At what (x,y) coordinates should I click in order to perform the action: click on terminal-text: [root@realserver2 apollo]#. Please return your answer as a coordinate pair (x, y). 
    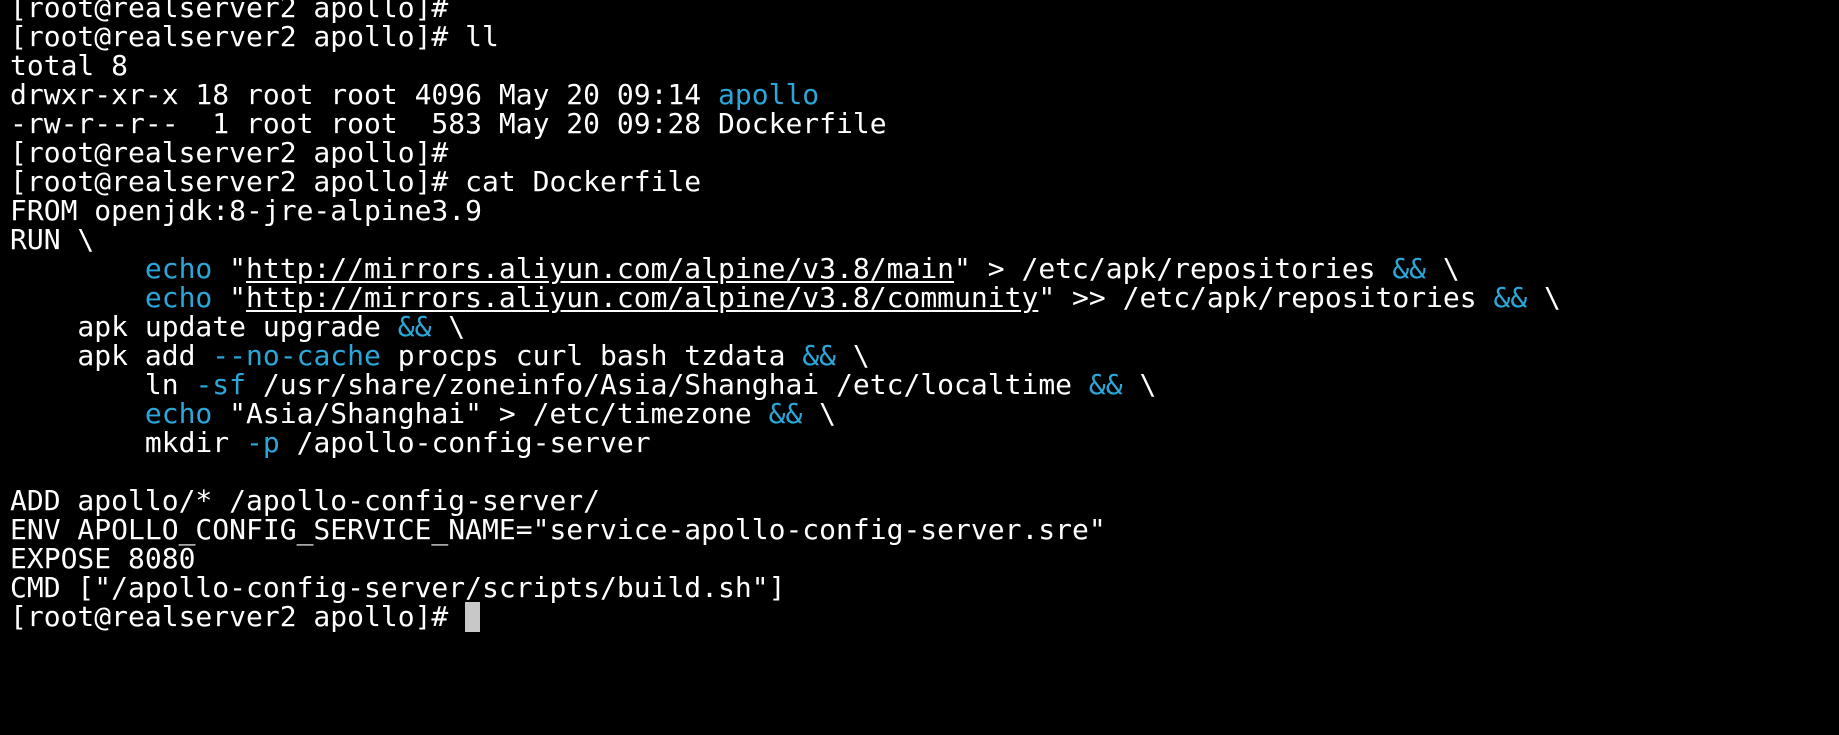
    Looking at the image, I should click on (238, 616).